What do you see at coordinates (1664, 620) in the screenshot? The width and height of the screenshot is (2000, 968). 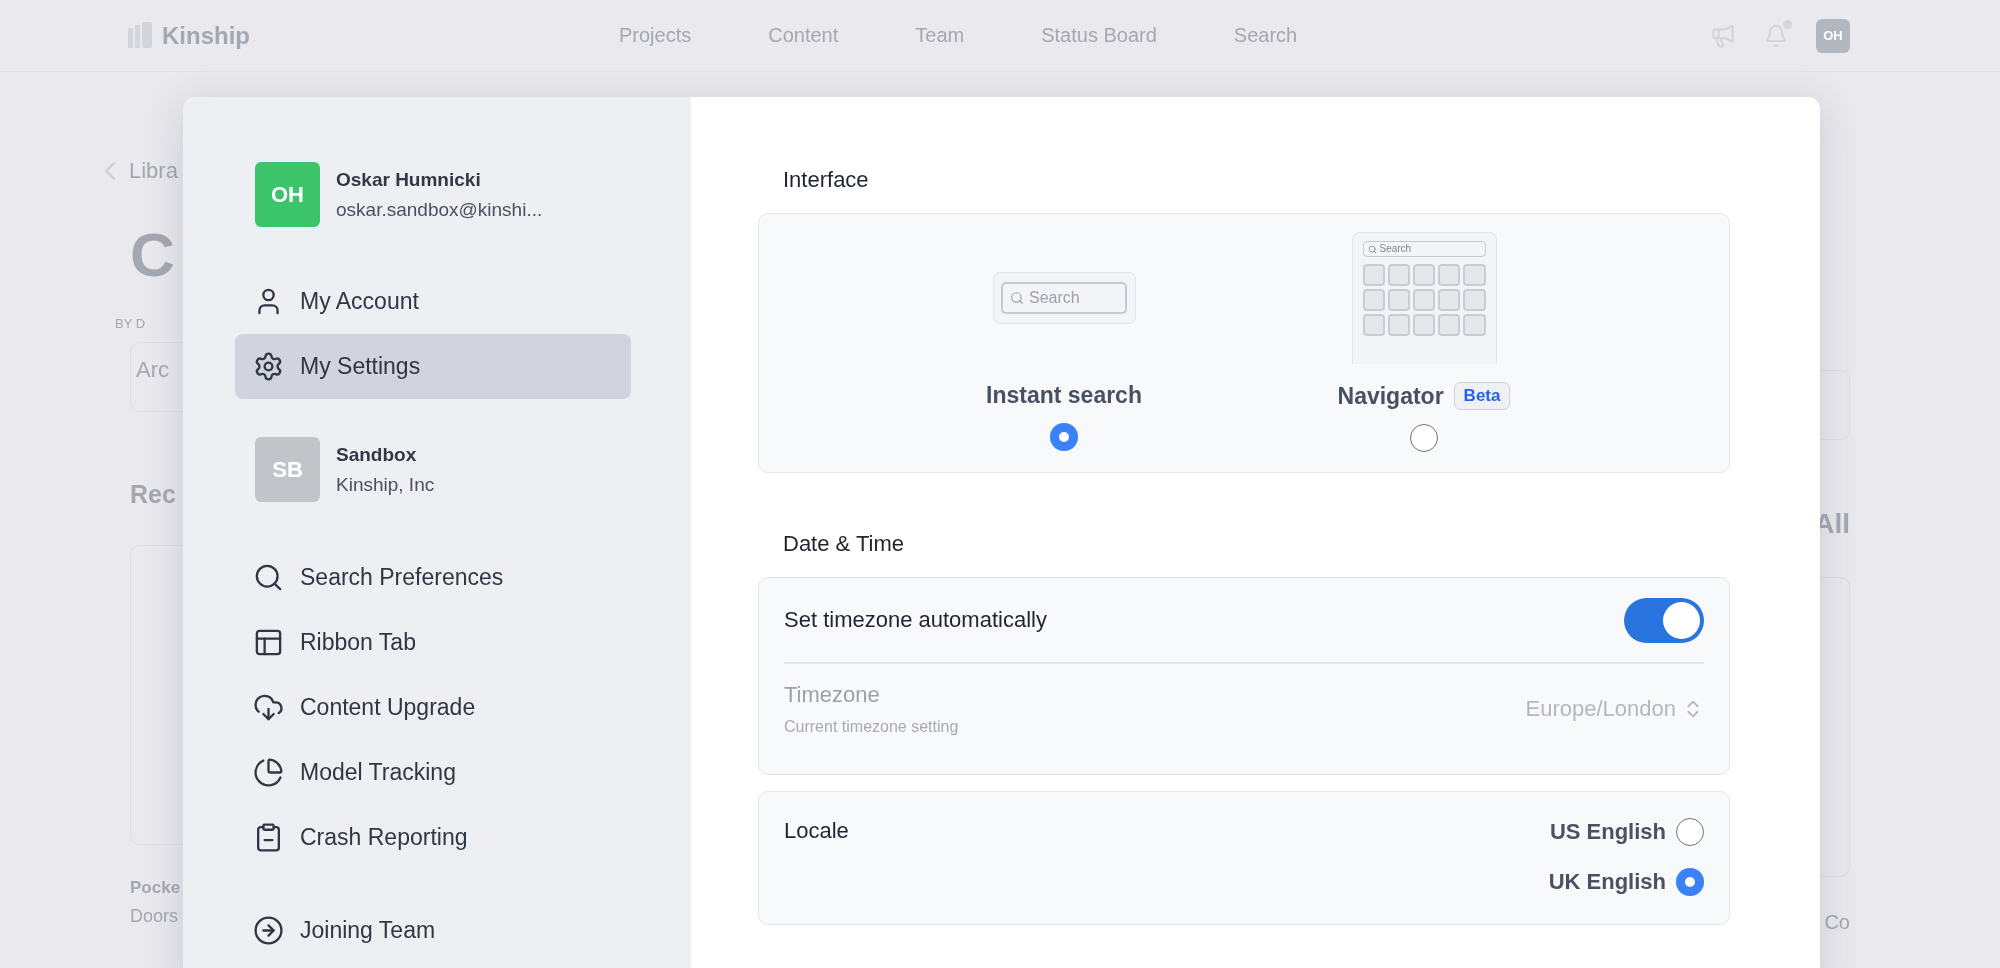 I see `toggle-switch` at bounding box center [1664, 620].